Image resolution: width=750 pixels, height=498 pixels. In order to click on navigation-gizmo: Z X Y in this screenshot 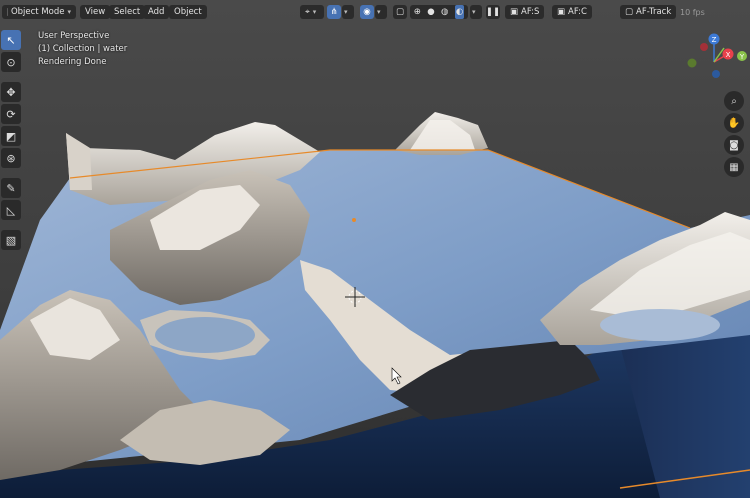, I will do `click(714, 60)`.